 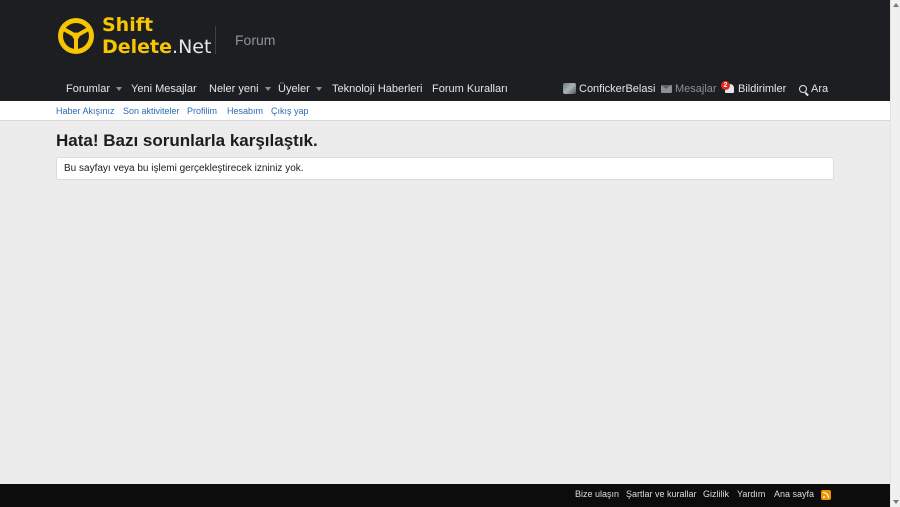 What do you see at coordinates (820, 89) in the screenshot?
I see `nav-ara-label: Ara` at bounding box center [820, 89].